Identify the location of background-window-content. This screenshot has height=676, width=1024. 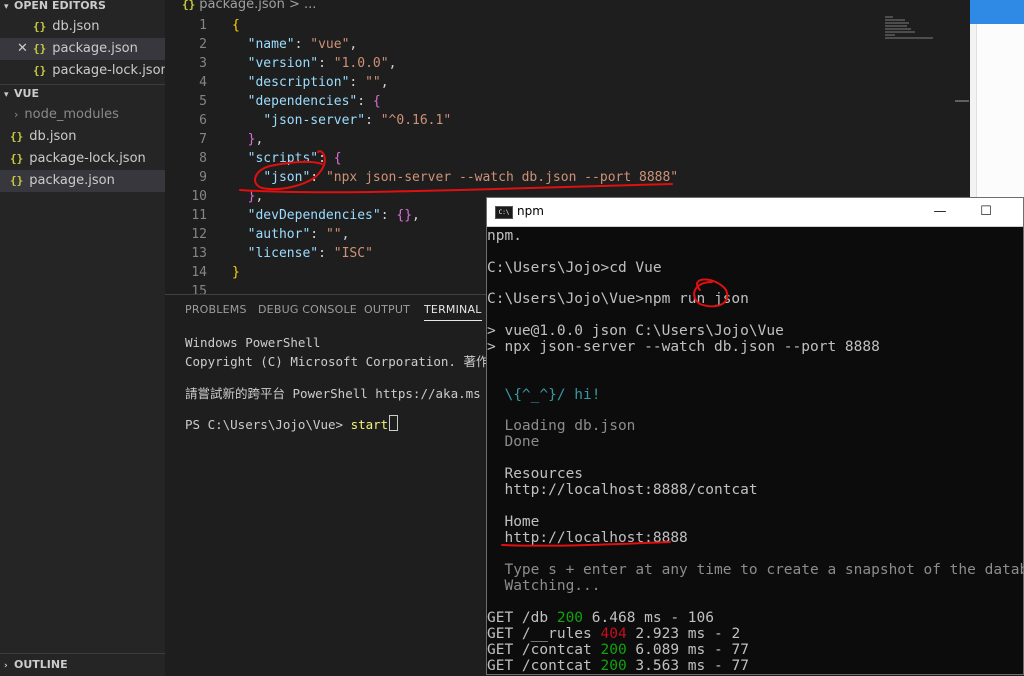
(1000, 112).